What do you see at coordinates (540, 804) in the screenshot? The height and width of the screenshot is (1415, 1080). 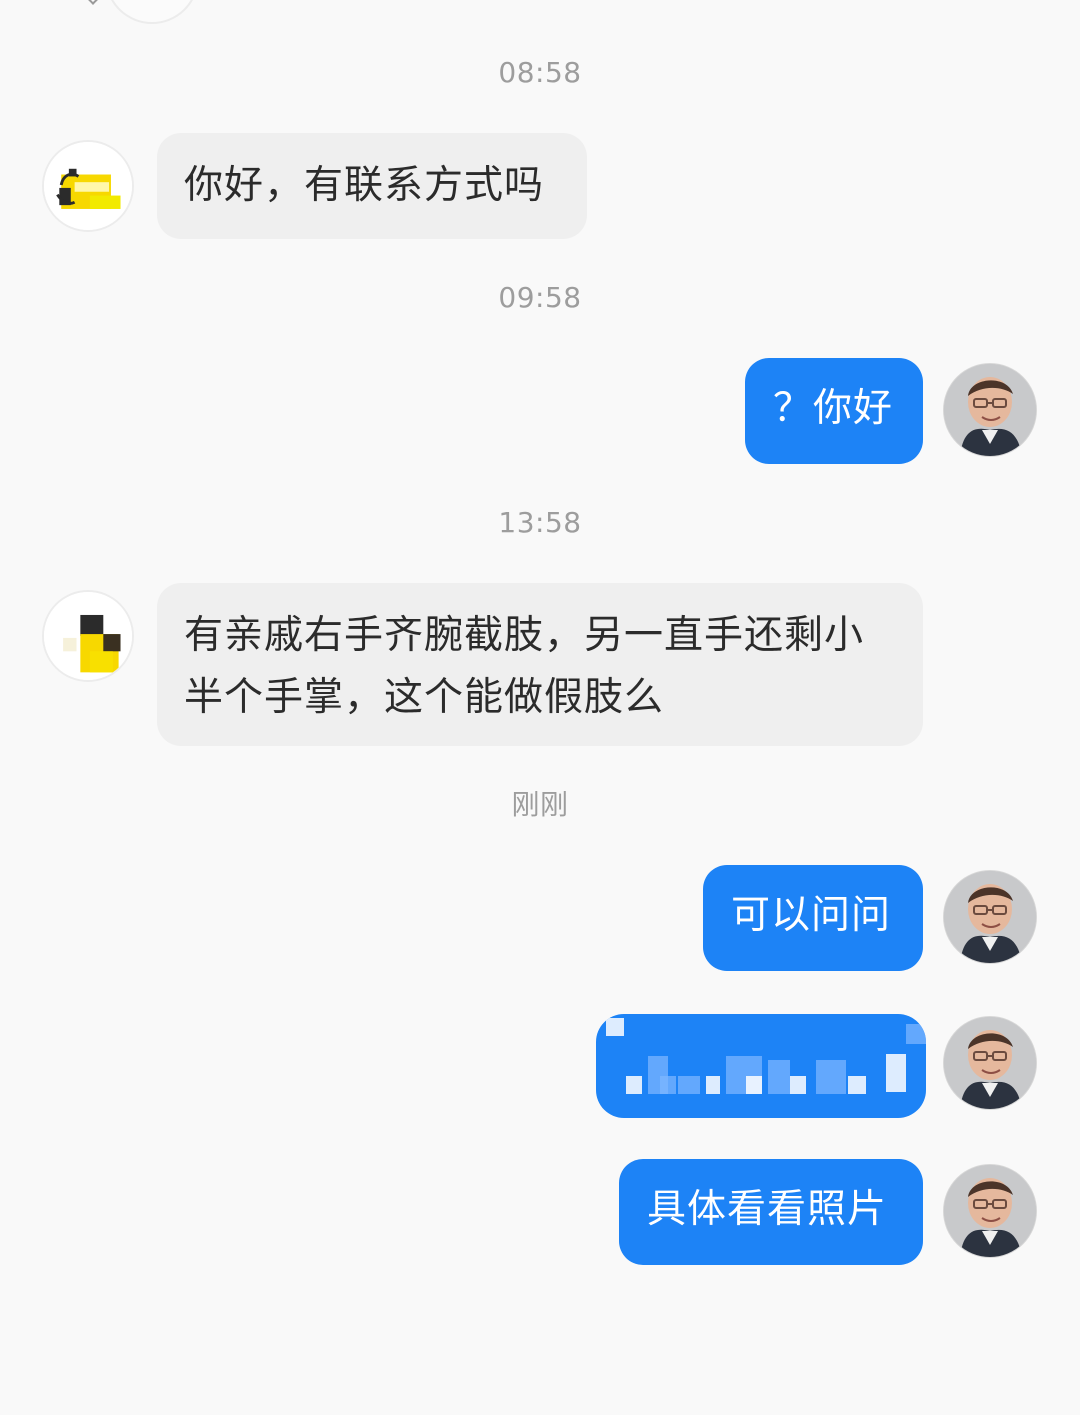 I see `timestamp: 刚刚` at bounding box center [540, 804].